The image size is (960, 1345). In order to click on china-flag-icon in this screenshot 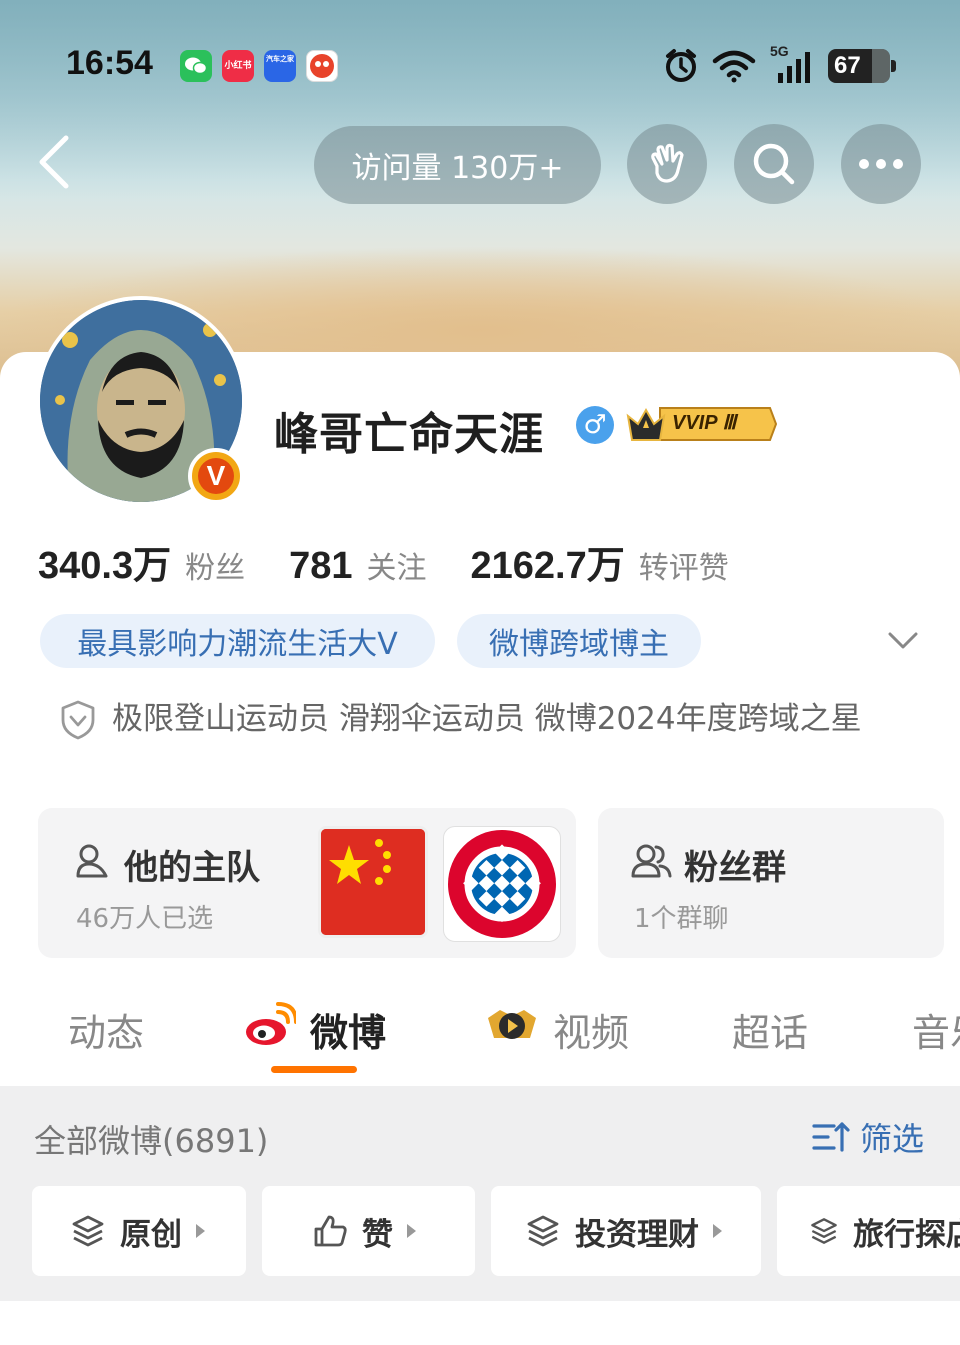, I will do `click(373, 882)`.